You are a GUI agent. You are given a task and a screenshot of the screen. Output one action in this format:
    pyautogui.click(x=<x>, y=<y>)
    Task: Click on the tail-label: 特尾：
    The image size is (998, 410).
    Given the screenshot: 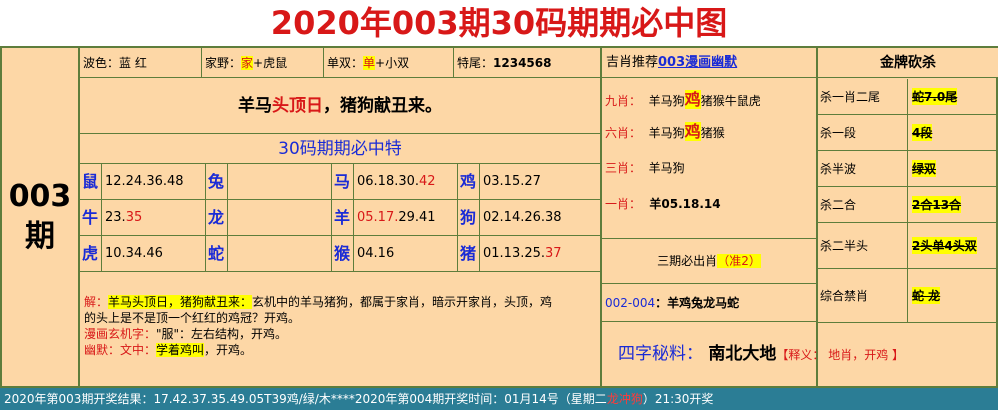 What is the action you would take?
    pyautogui.click(x=475, y=63)
    